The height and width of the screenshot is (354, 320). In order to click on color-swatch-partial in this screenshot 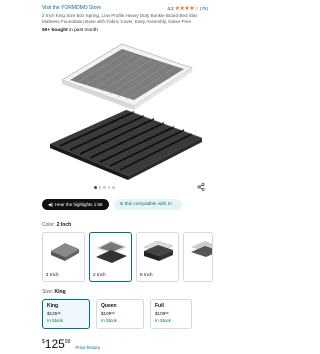, I will do `click(198, 257)`.